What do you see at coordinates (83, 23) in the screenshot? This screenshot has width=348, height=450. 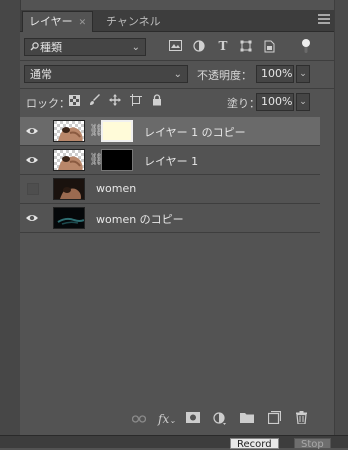 I see `tab-close-icon: ✕` at bounding box center [83, 23].